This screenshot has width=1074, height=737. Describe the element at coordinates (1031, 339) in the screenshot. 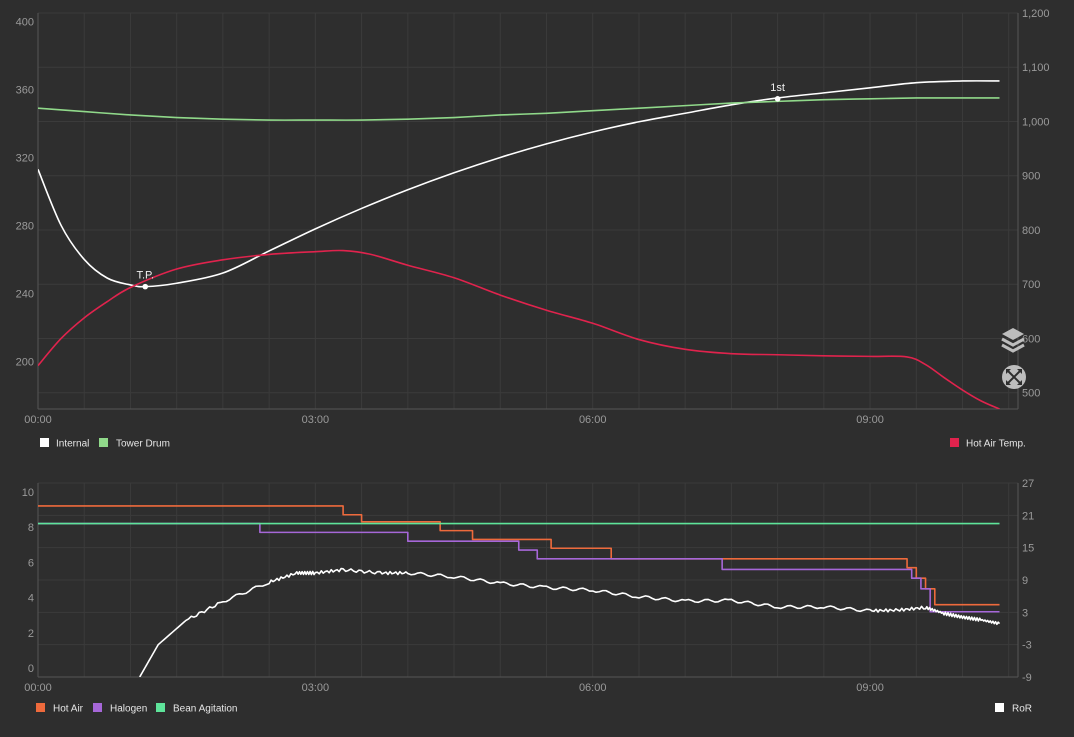

I see `right-y-tick-label: 600` at that location.